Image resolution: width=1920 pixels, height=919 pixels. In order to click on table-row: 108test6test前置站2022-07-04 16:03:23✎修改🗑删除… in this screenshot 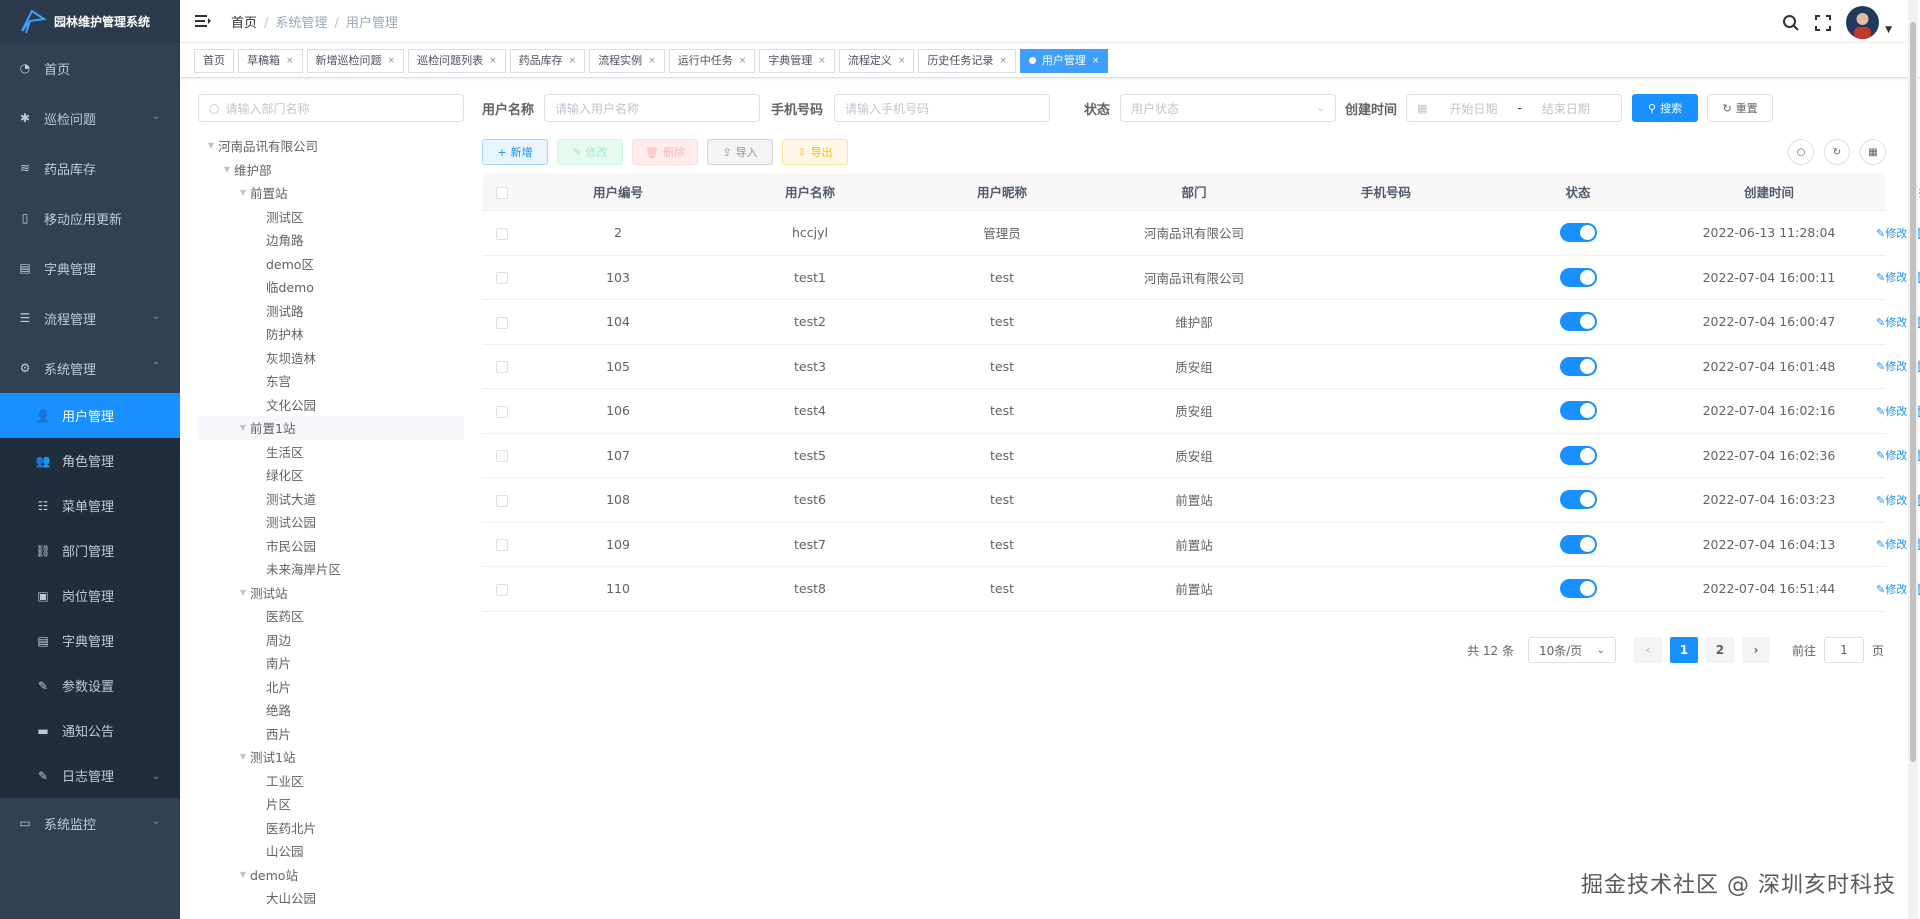, I will do `click(1201, 500)`.